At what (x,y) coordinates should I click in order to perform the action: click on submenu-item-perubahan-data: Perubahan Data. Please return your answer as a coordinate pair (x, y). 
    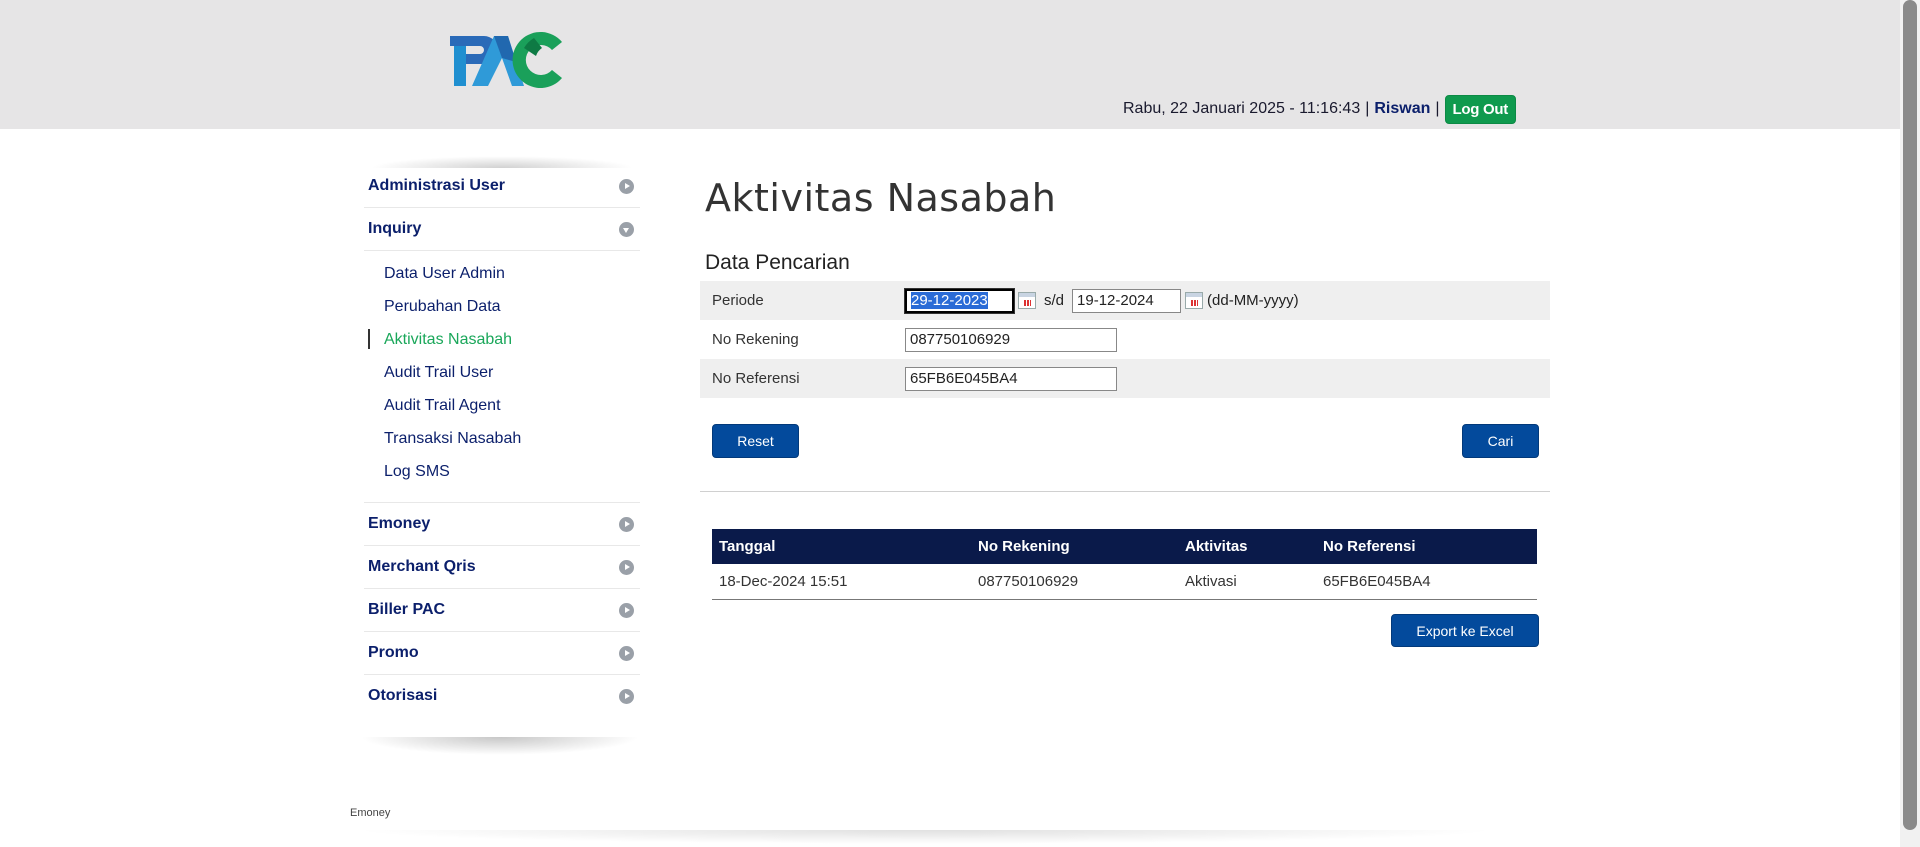
    Looking at the image, I should click on (502, 306).